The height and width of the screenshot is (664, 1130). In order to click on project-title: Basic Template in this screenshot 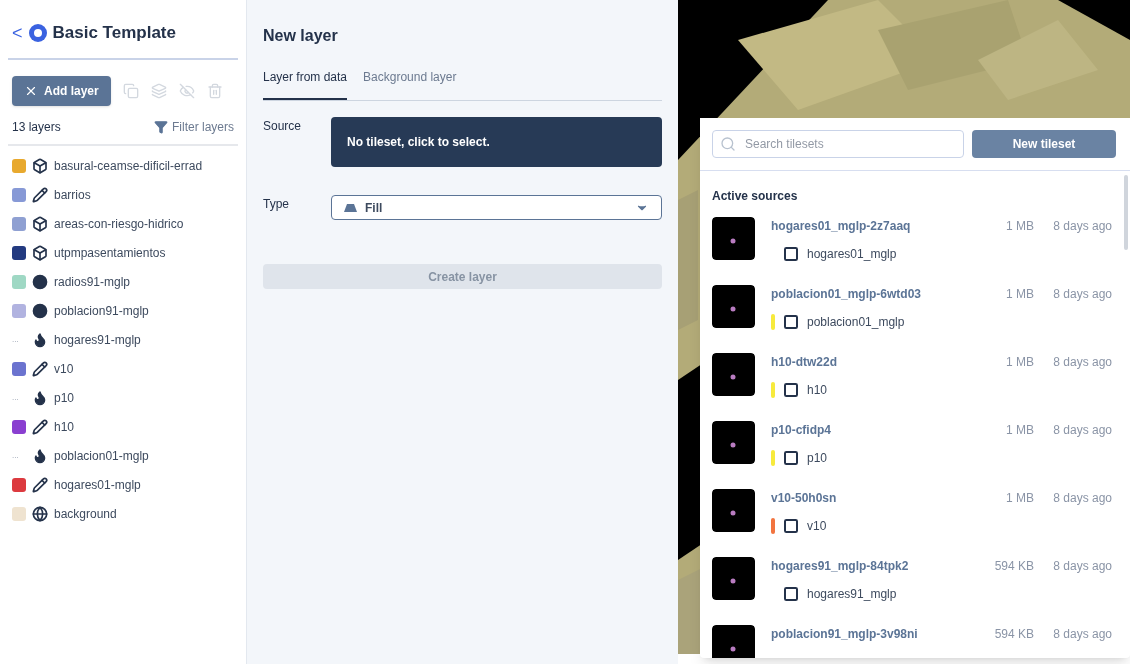, I will do `click(114, 33)`.